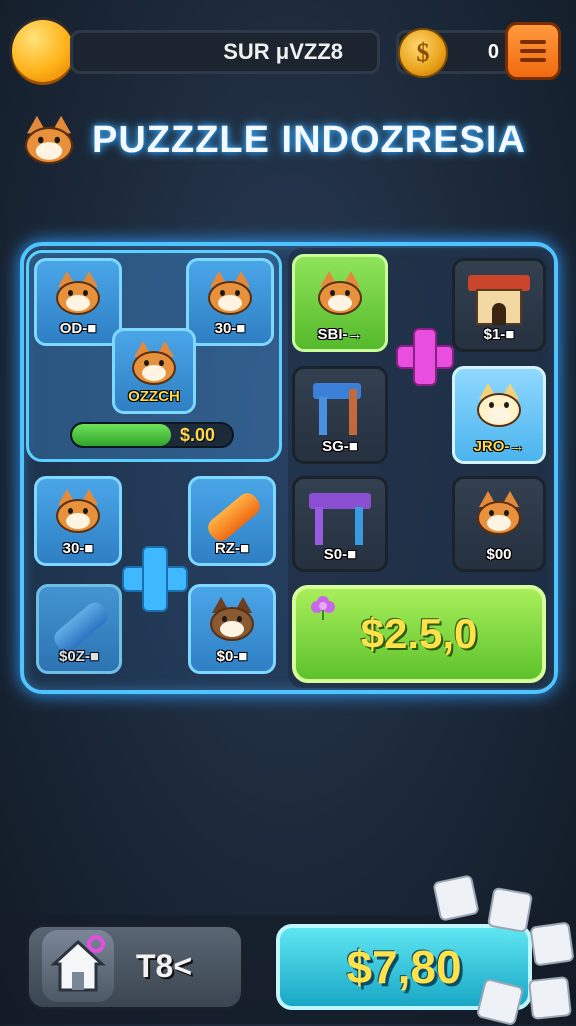 The image size is (576, 1026). I want to click on player-name-panel: SUR μVZZ8, so click(225, 52).